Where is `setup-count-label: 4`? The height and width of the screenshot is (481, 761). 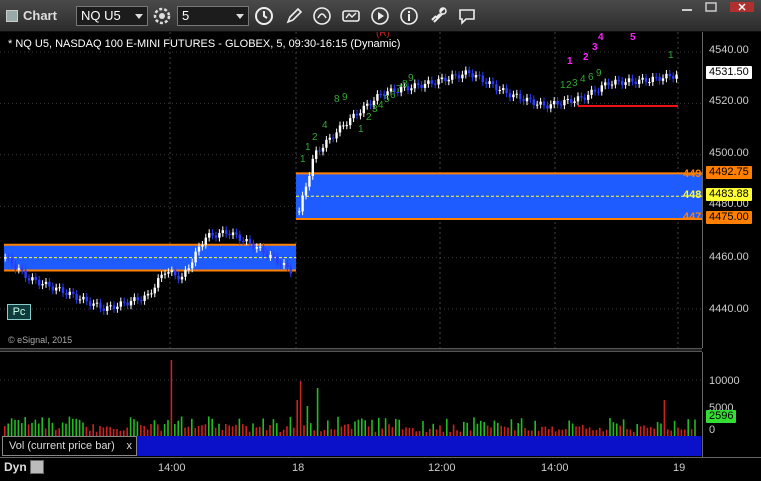
setup-count-label: 4 is located at coordinates (601, 37).